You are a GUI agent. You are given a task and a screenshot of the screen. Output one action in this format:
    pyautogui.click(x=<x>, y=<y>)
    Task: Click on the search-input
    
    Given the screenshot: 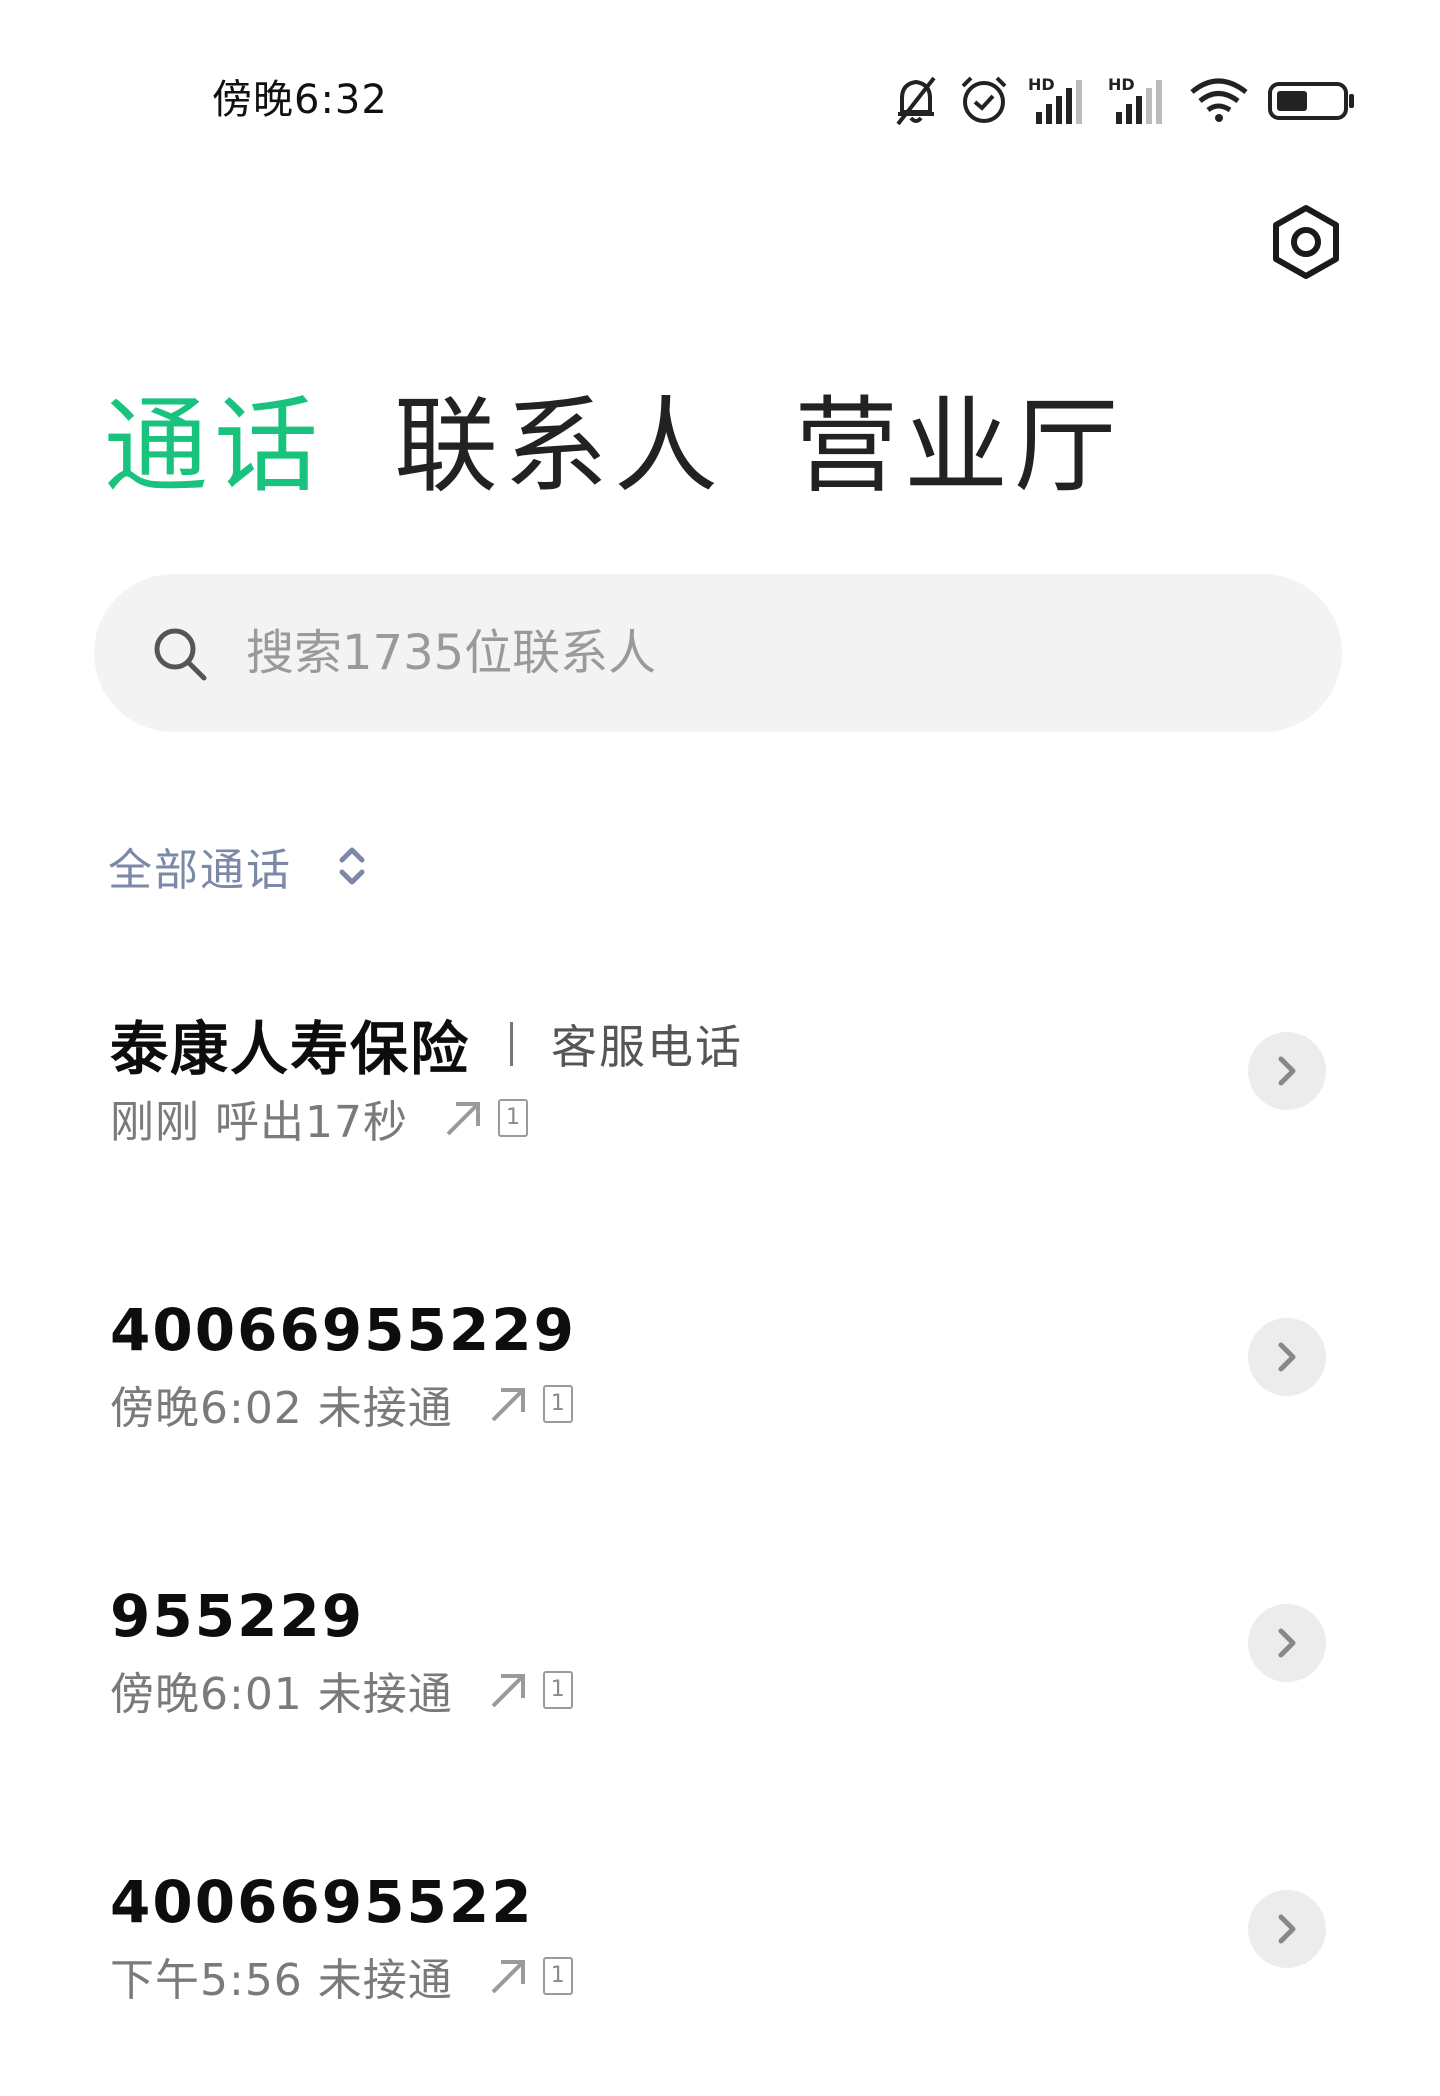 What is the action you would take?
    pyautogui.click(x=746, y=653)
    